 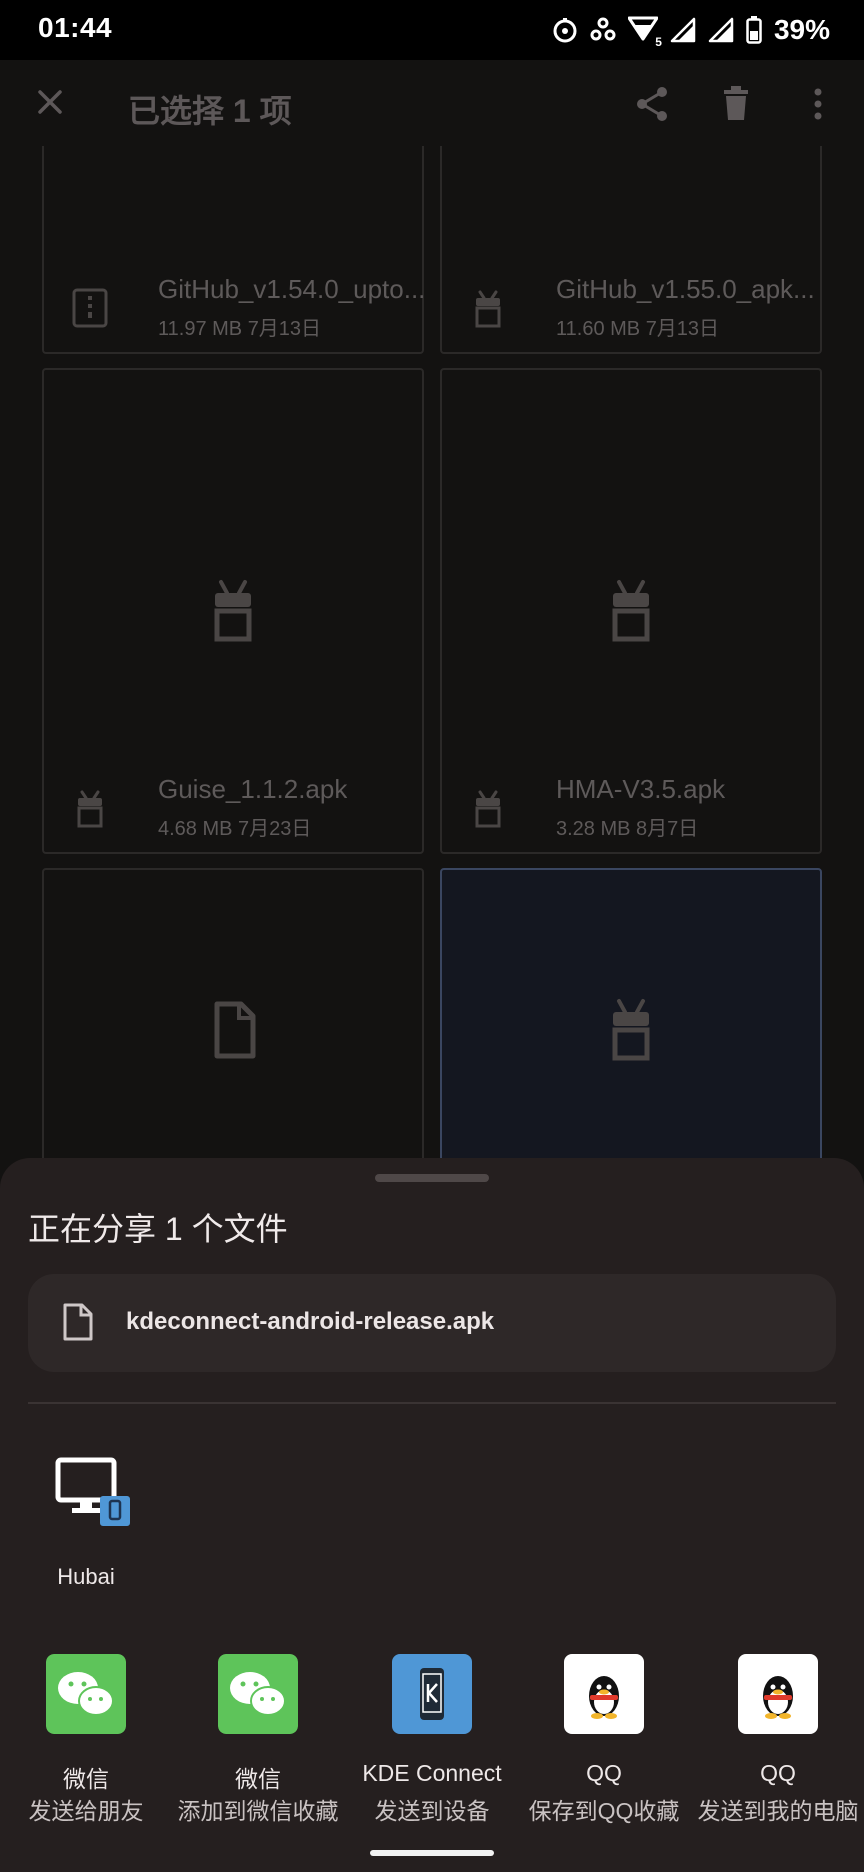 I want to click on share-app-wechat-favorites: 微信 添加到微信收藏, so click(x=258, y=1763).